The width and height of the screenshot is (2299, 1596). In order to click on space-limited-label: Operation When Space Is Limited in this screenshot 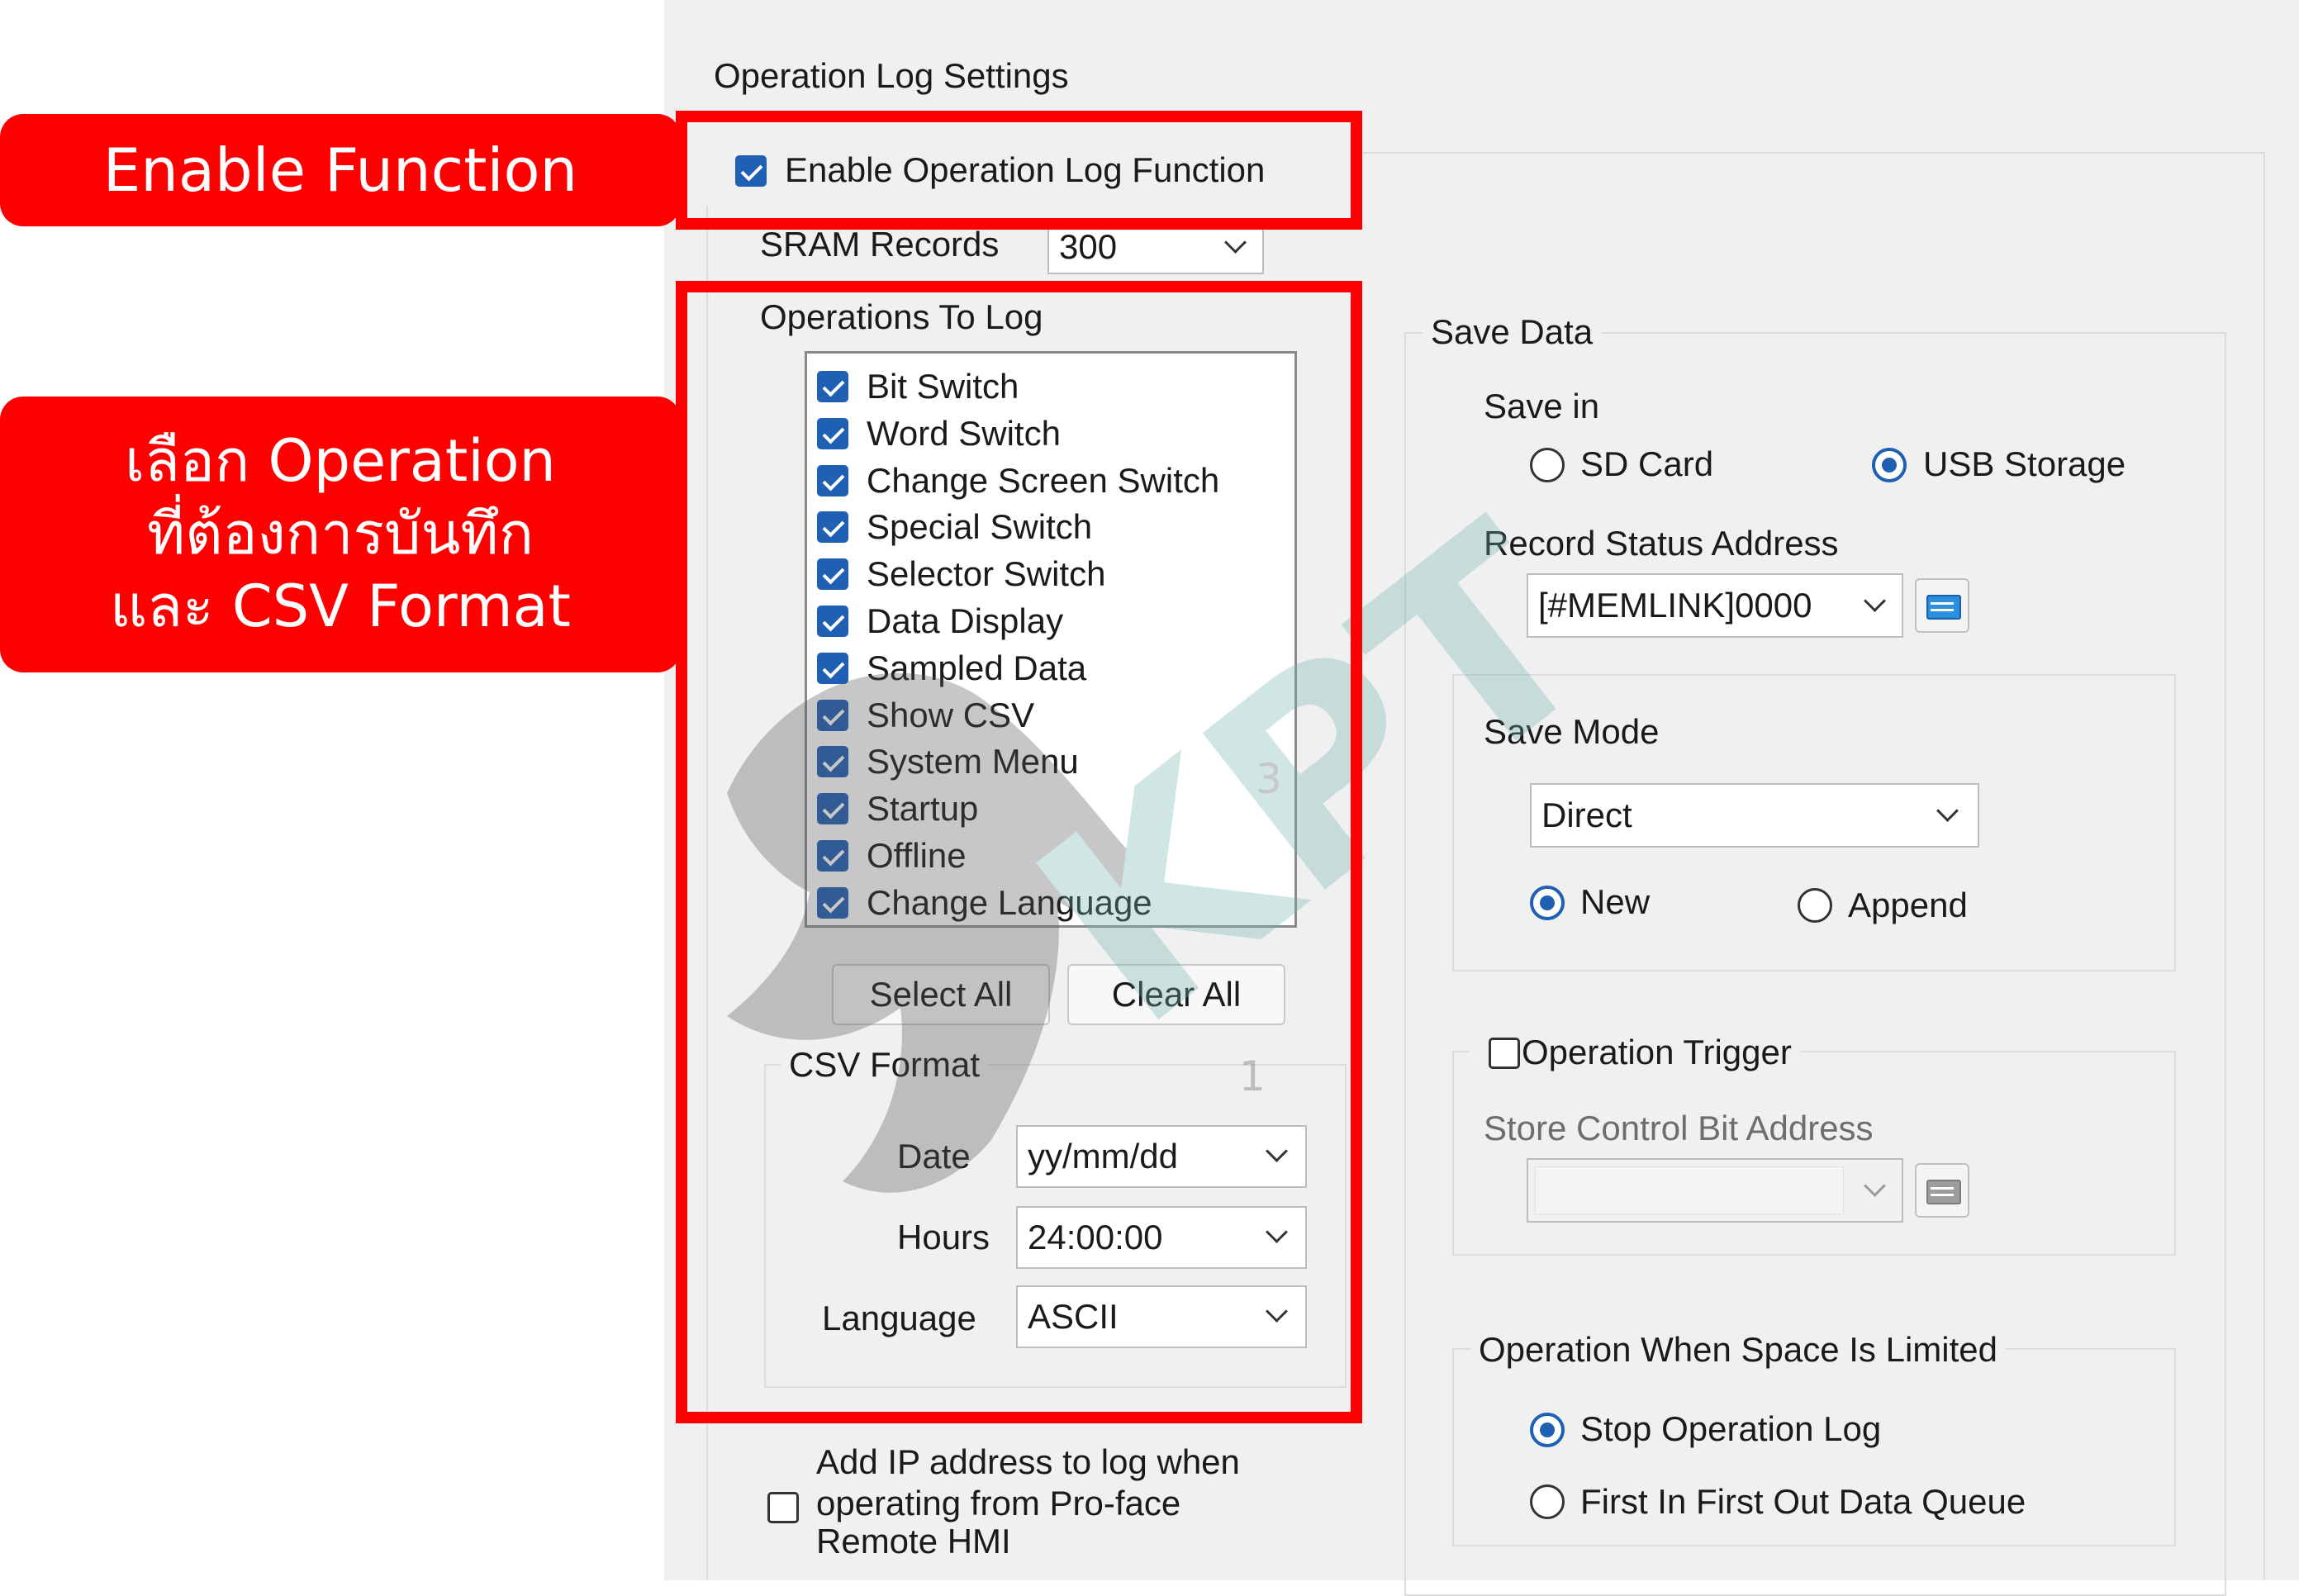, I will do `click(1738, 1350)`.